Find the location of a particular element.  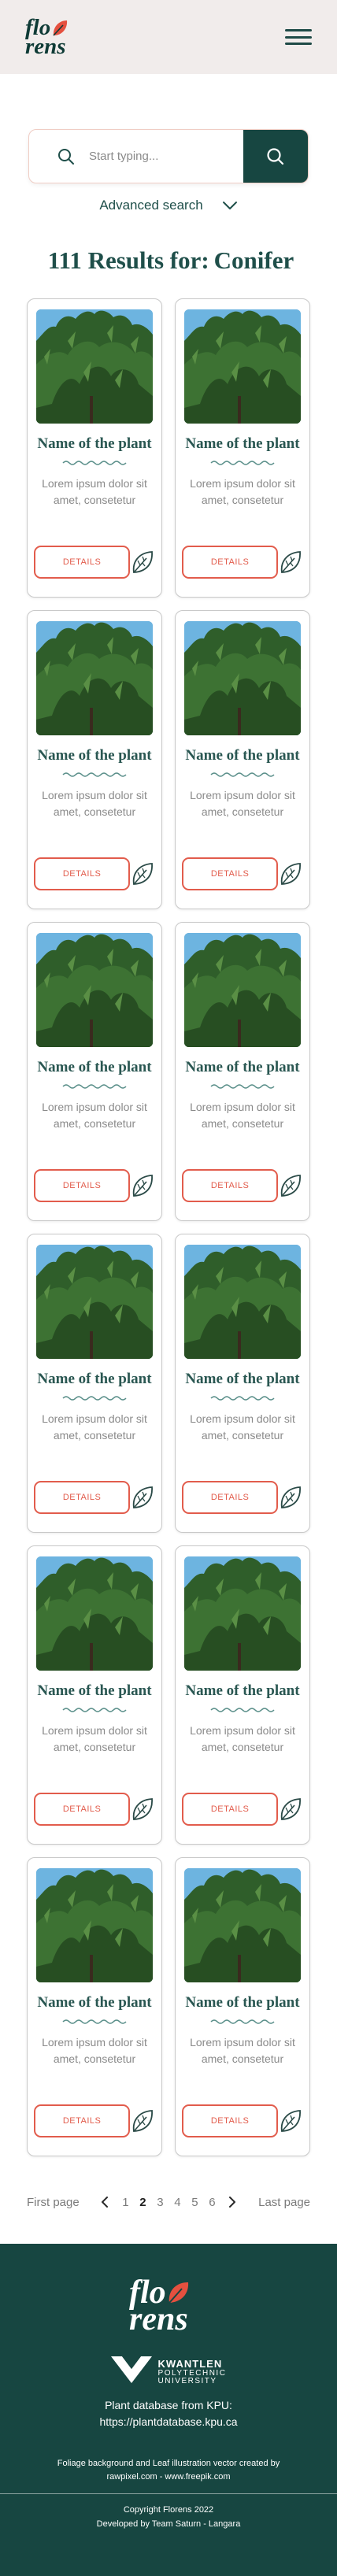

first-page-link: First page is located at coordinates (54, 2202).